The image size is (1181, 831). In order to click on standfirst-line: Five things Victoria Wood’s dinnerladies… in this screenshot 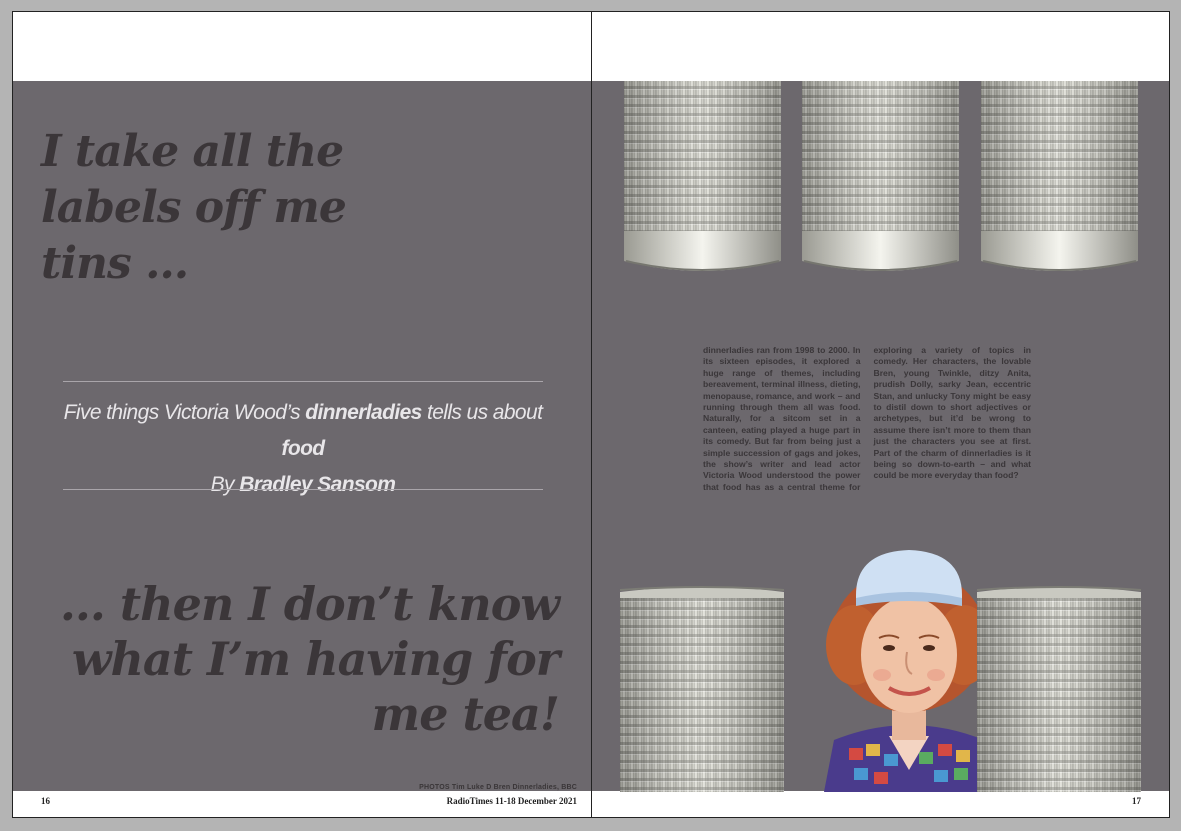, I will do `click(303, 431)`.